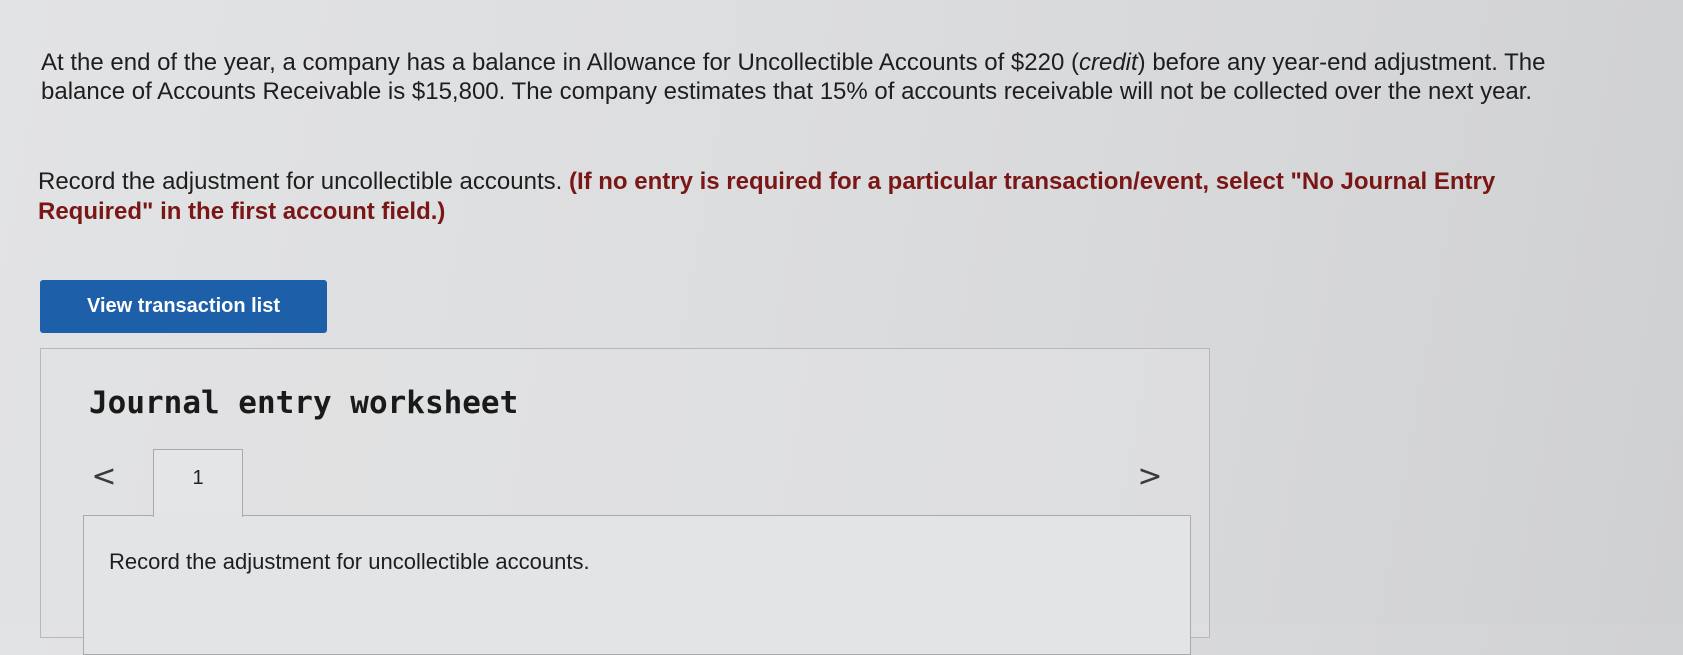 The image size is (1683, 655). What do you see at coordinates (198, 483) in the screenshot?
I see `tab-entry-1: 1` at bounding box center [198, 483].